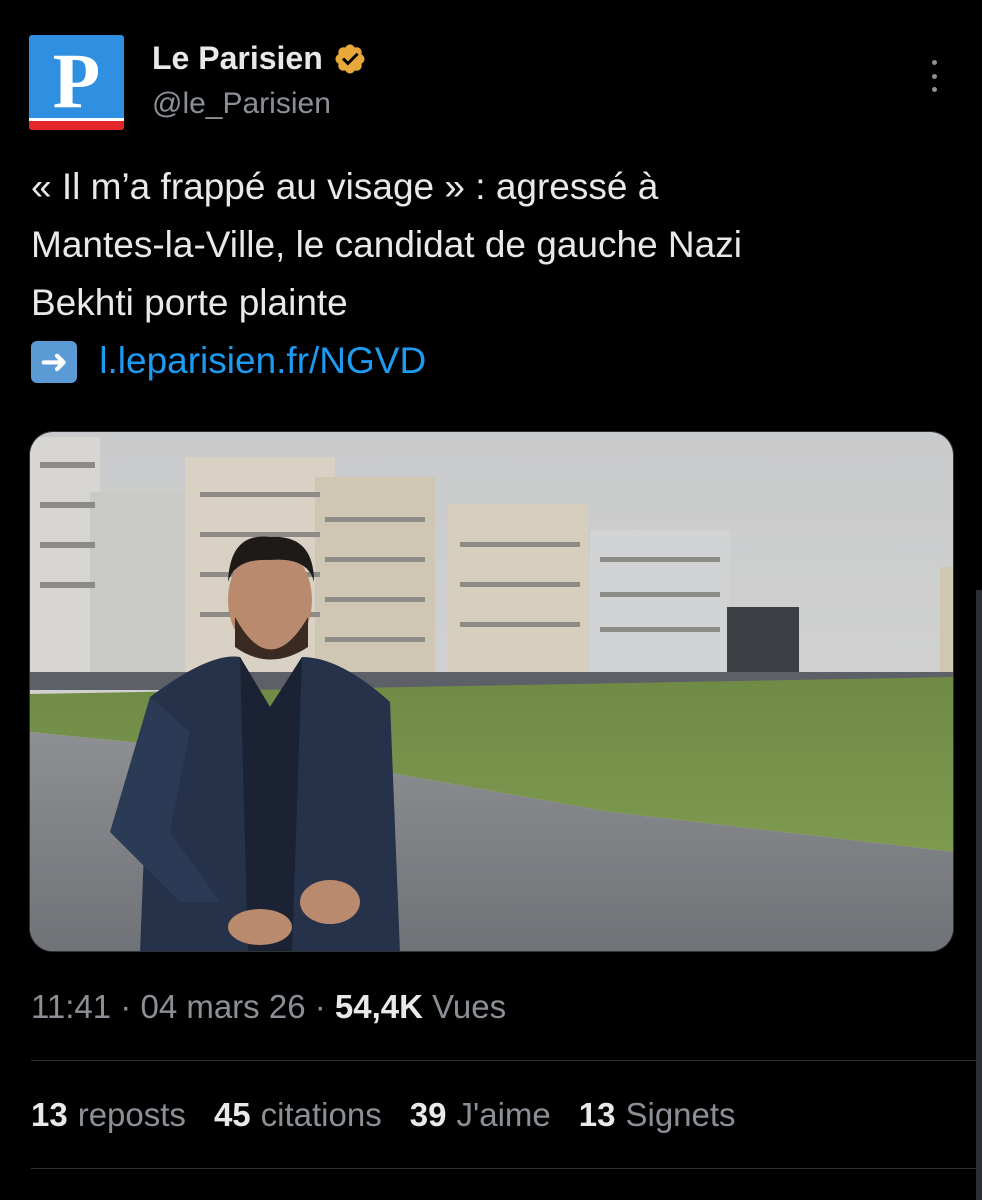 This screenshot has width=982, height=1200. Describe the element at coordinates (680, 1114) in the screenshot. I see `stat-label: Signets` at that location.